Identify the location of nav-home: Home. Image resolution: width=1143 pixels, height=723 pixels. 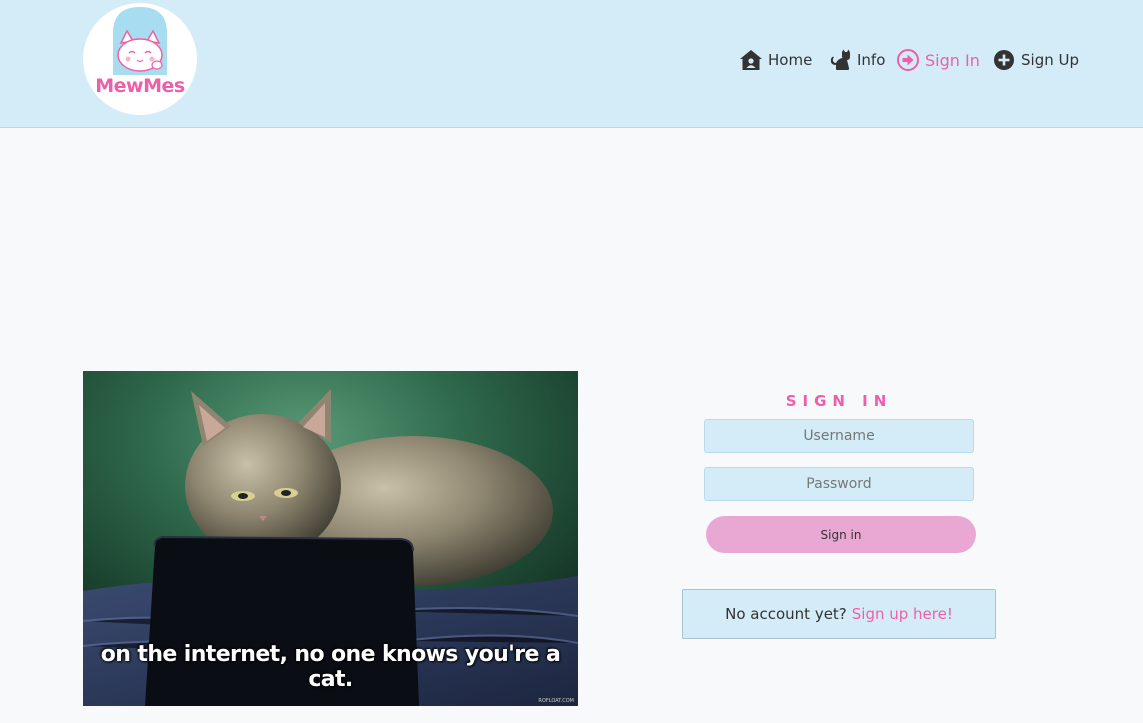
(775, 60).